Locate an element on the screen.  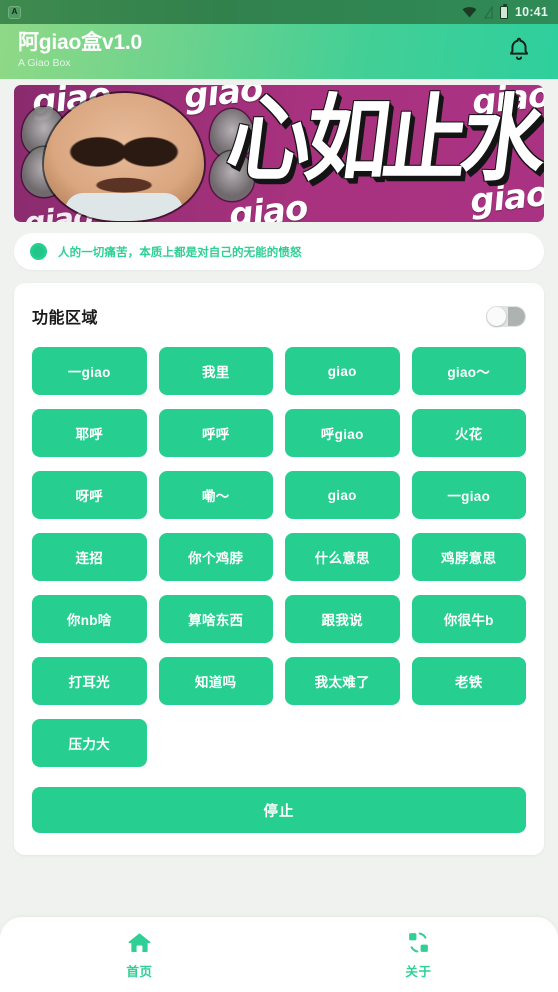
banner-headline: 心如止水 is located at coordinates (382, 139).